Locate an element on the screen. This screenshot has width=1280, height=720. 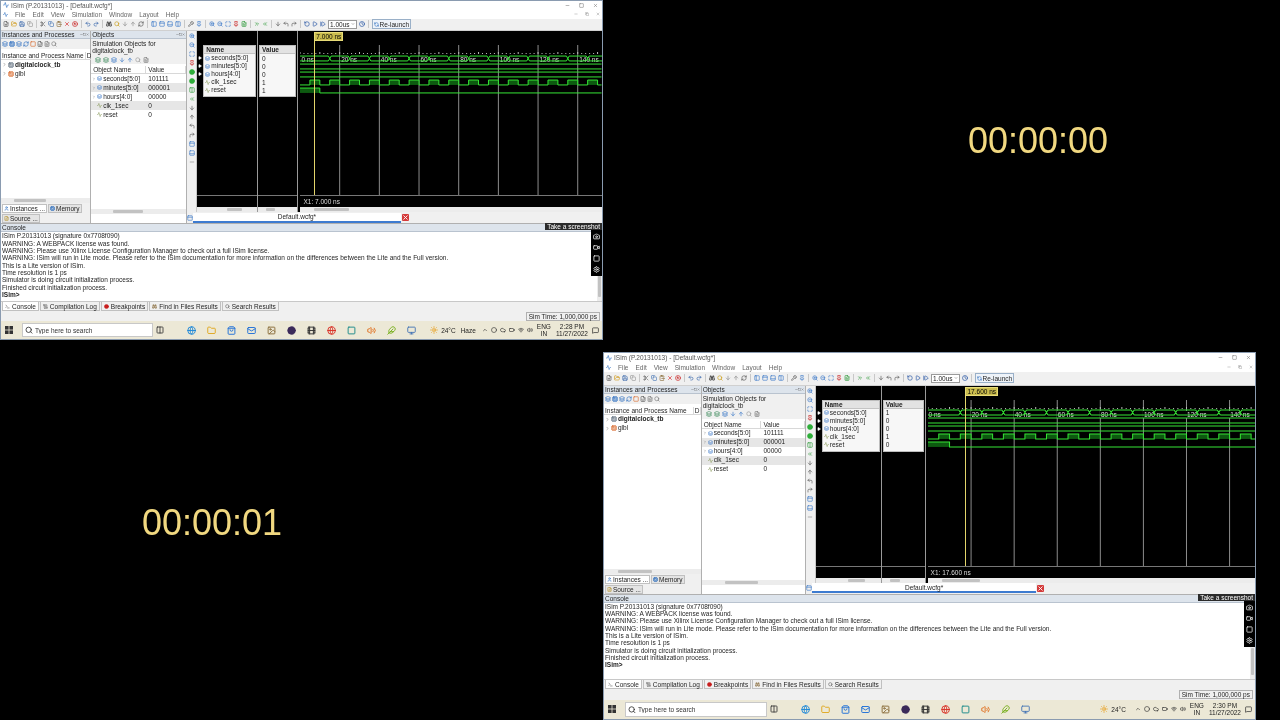
timer-text: 00:00:01 is located at coordinates (212, 523).